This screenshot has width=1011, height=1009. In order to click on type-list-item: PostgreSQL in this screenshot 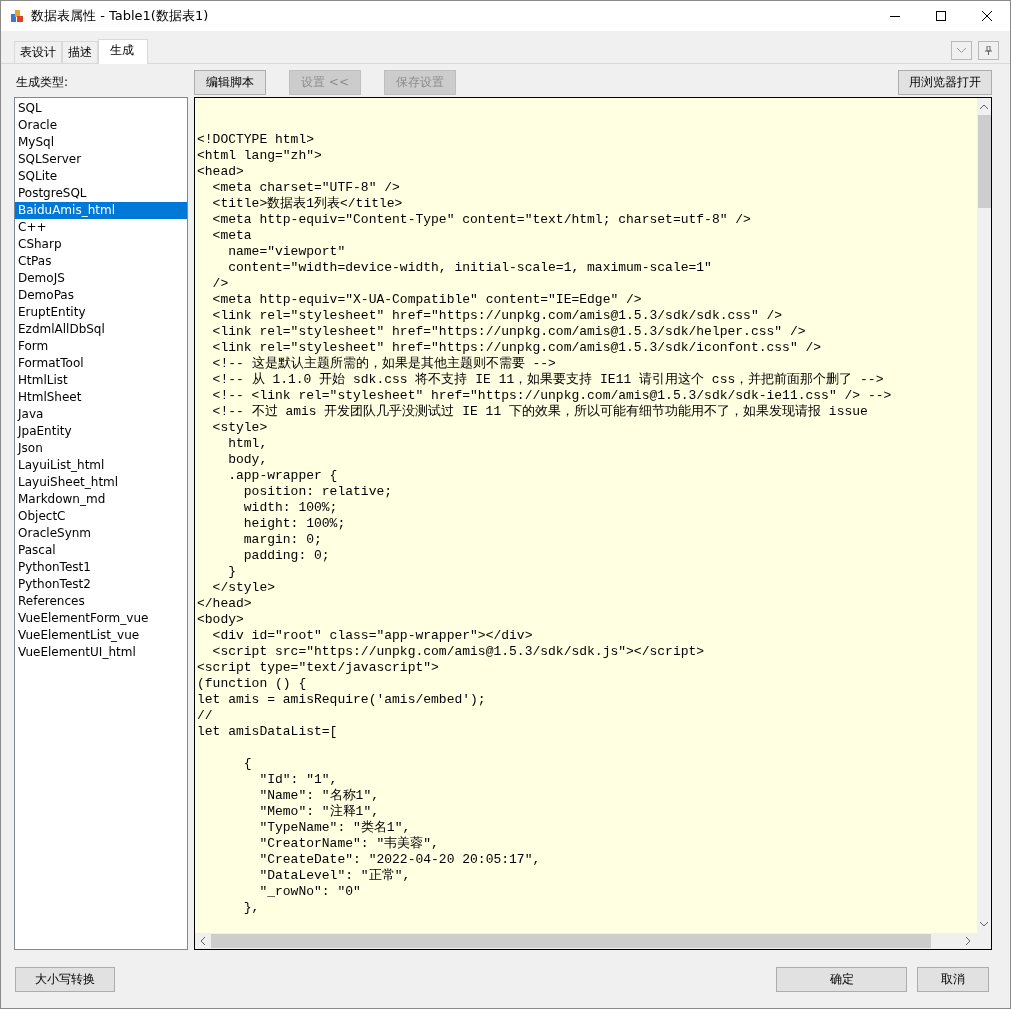, I will do `click(101, 193)`.